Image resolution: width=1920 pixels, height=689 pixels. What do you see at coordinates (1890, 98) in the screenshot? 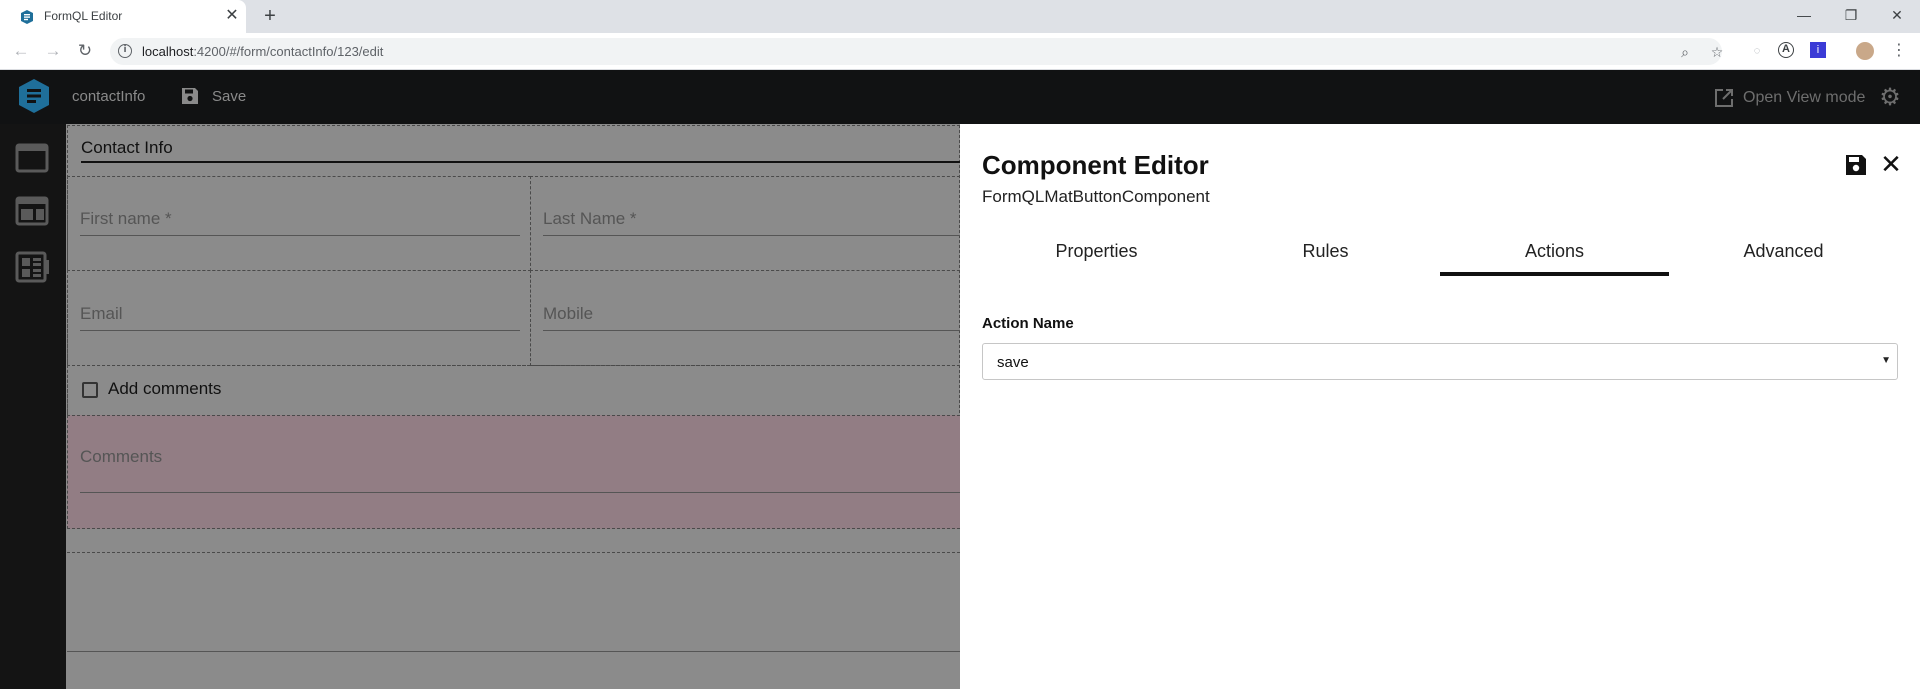
I see `gear-icon: ⚙` at bounding box center [1890, 98].